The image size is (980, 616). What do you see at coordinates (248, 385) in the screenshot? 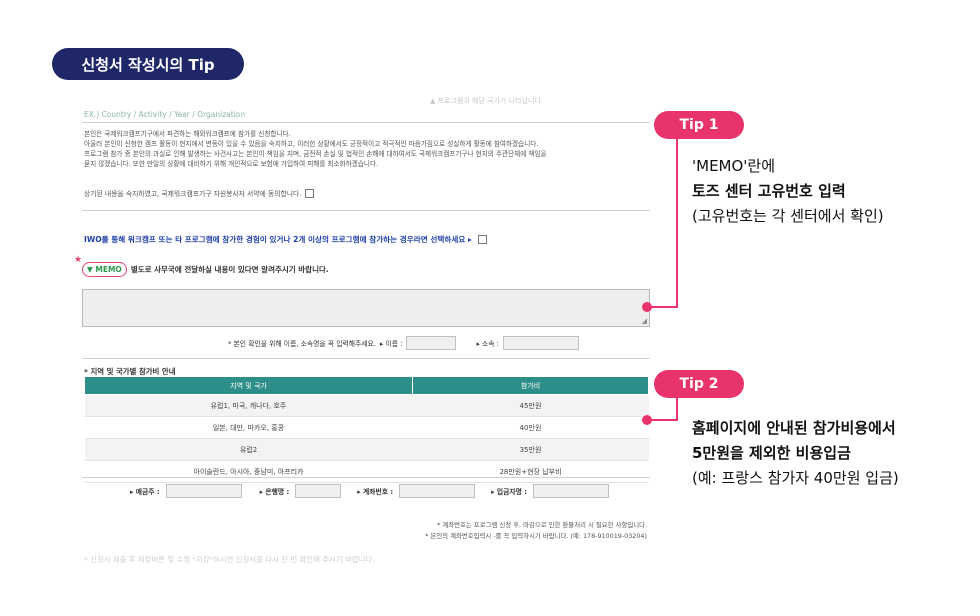
I see `header-region: 지역 및 국가` at bounding box center [248, 385].